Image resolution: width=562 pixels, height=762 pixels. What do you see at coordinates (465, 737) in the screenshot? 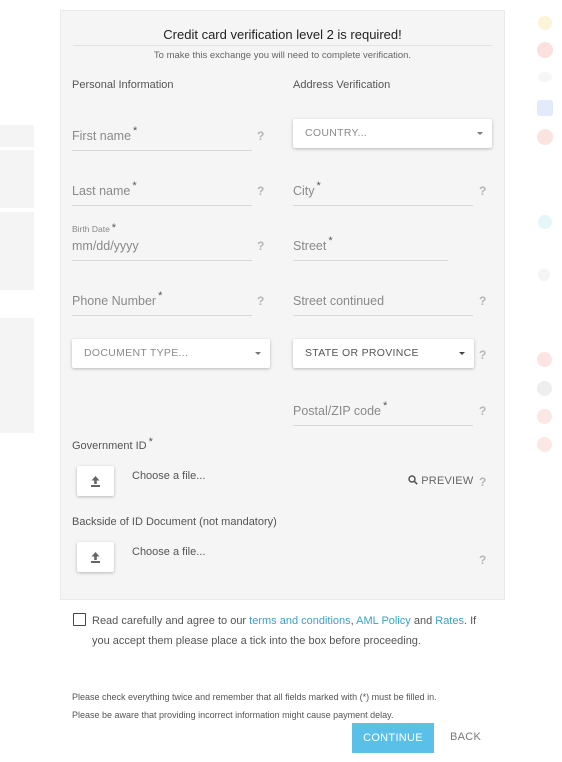
I see `back-button: BACK` at bounding box center [465, 737].